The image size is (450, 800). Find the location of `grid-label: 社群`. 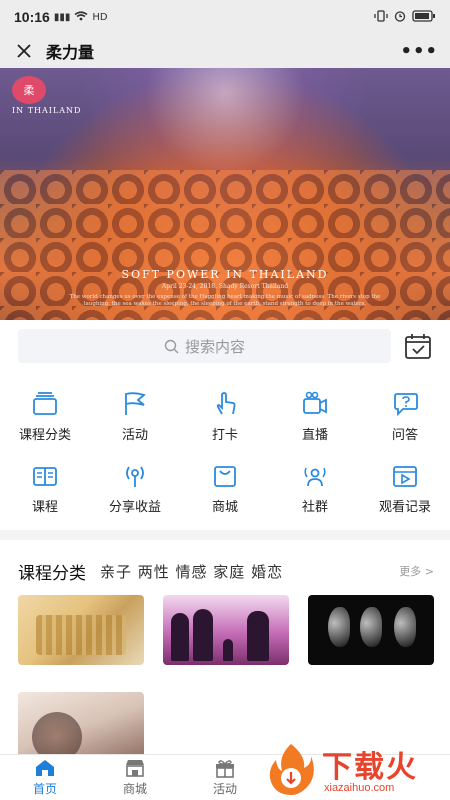

grid-label: 社群 is located at coordinates (314, 507).